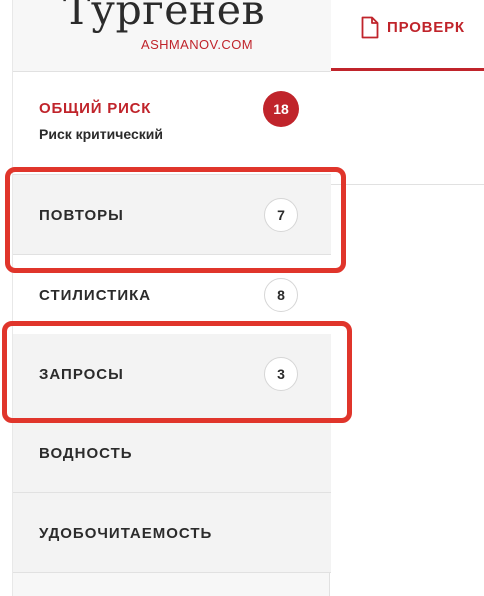 This screenshot has height=596, width=484. What do you see at coordinates (172, 215) in the screenshot?
I see `sidebar-item-repeats: ПОВТОРЫ 7` at bounding box center [172, 215].